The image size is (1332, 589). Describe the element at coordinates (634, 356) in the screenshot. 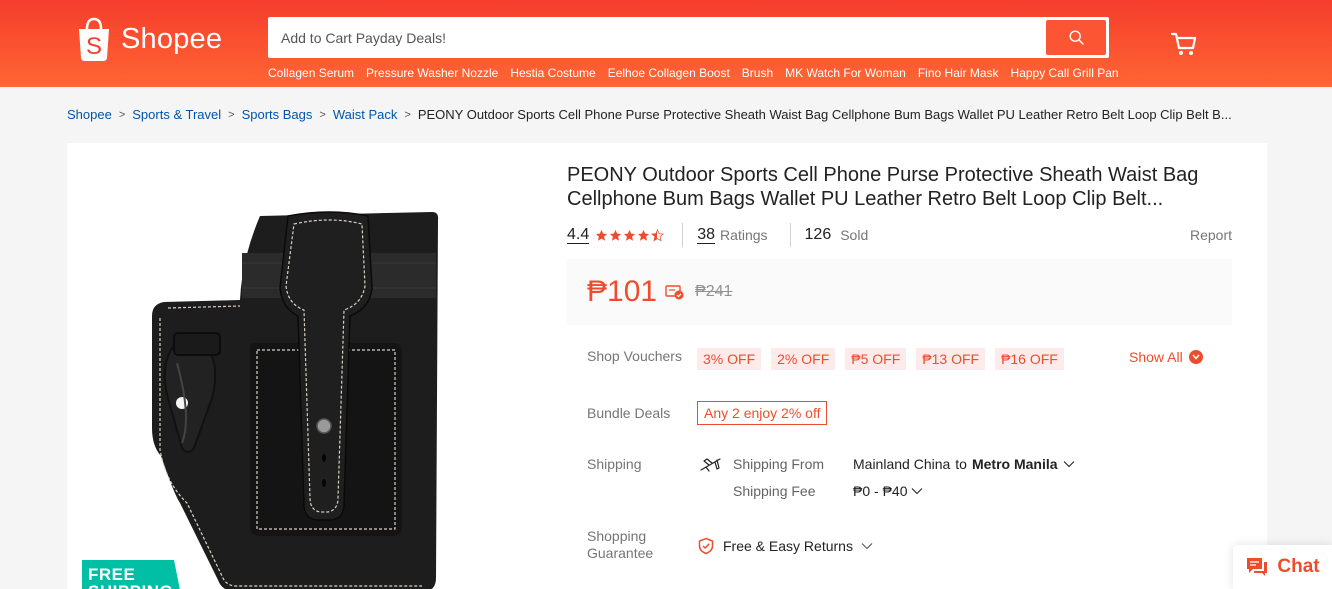

I see `shop-vouchers-label: Shop Vouchers` at that location.